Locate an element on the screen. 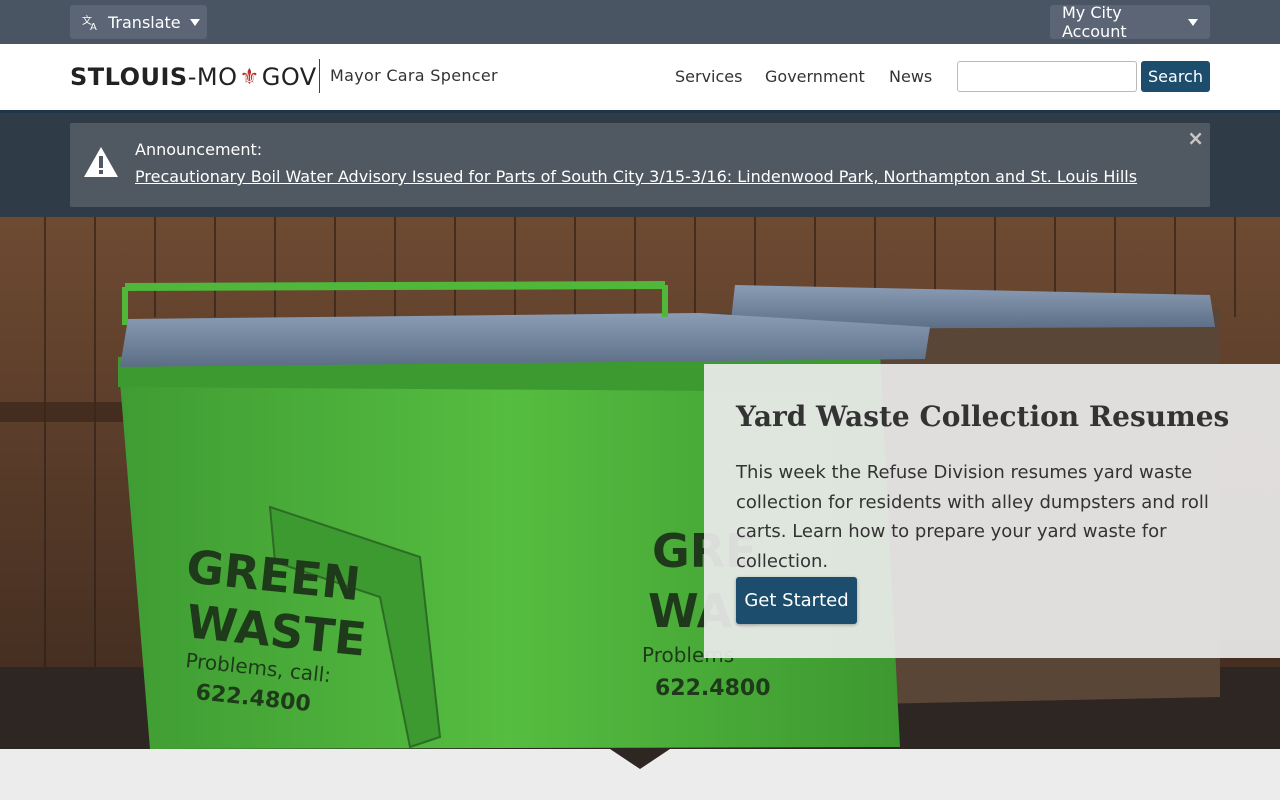 The width and height of the screenshot is (1280, 800). get-started-button: Get Started is located at coordinates (796, 600).